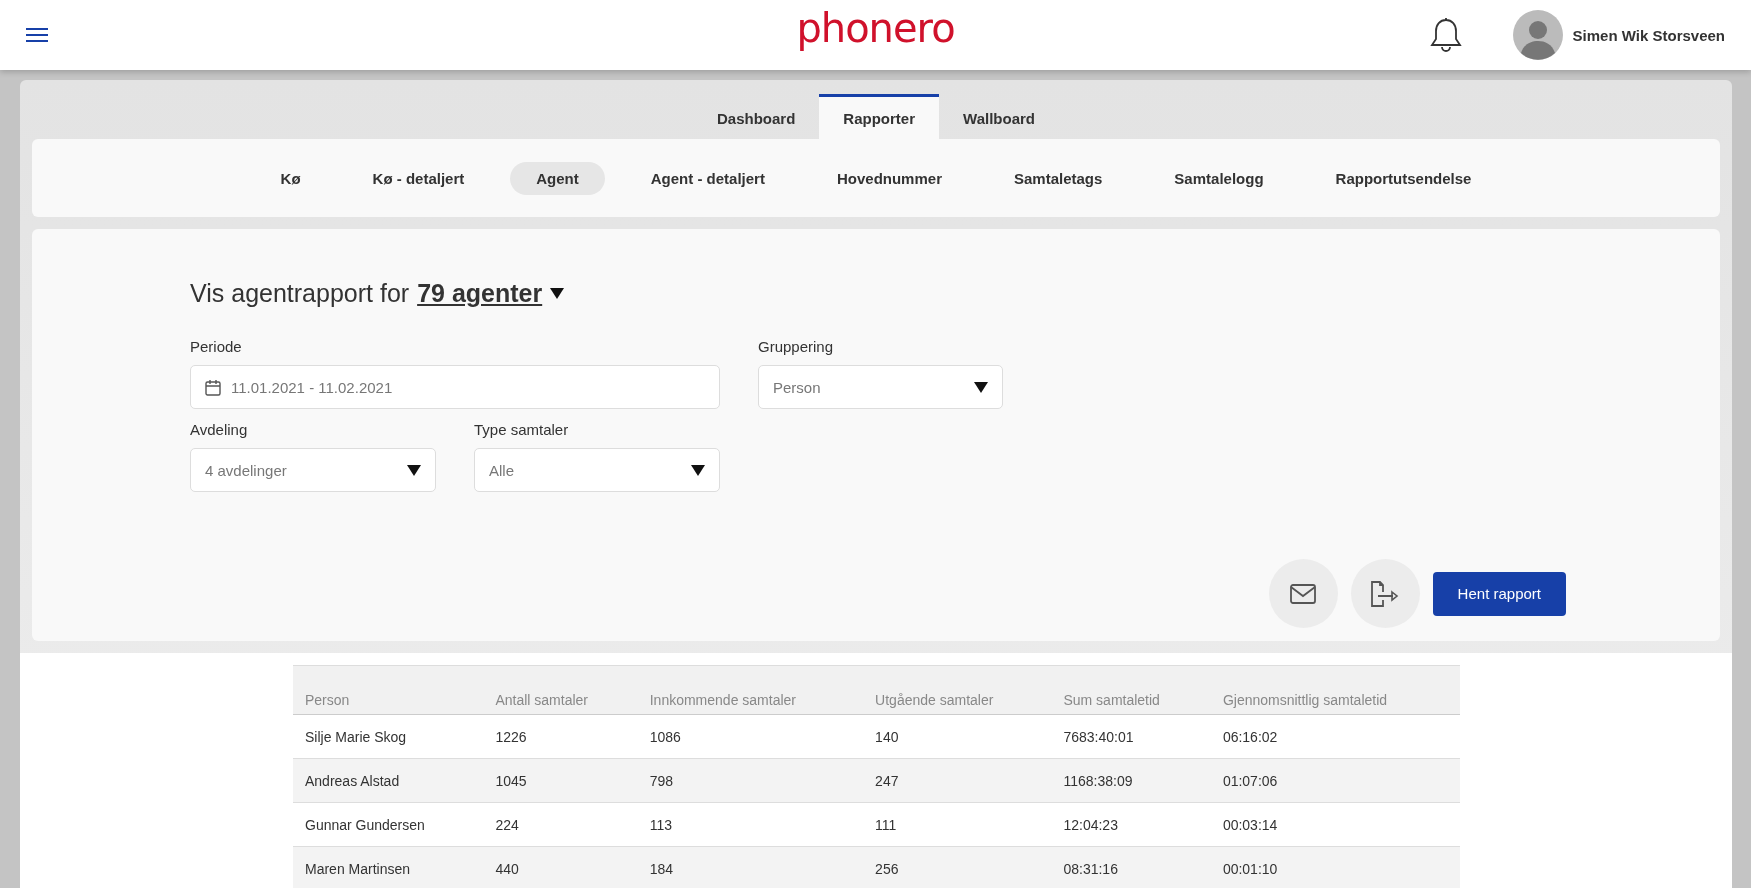 The width and height of the screenshot is (1751, 888). Describe the element at coordinates (388, 736) in the screenshot. I see `table-cell: Silje Marie Skog` at that location.